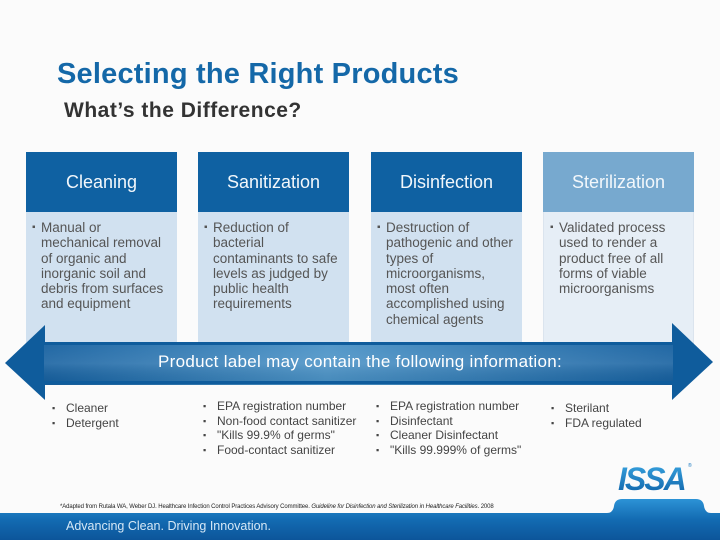 Image resolution: width=720 pixels, height=540 pixels. I want to click on list-item-text: Sterilant, so click(587, 408).